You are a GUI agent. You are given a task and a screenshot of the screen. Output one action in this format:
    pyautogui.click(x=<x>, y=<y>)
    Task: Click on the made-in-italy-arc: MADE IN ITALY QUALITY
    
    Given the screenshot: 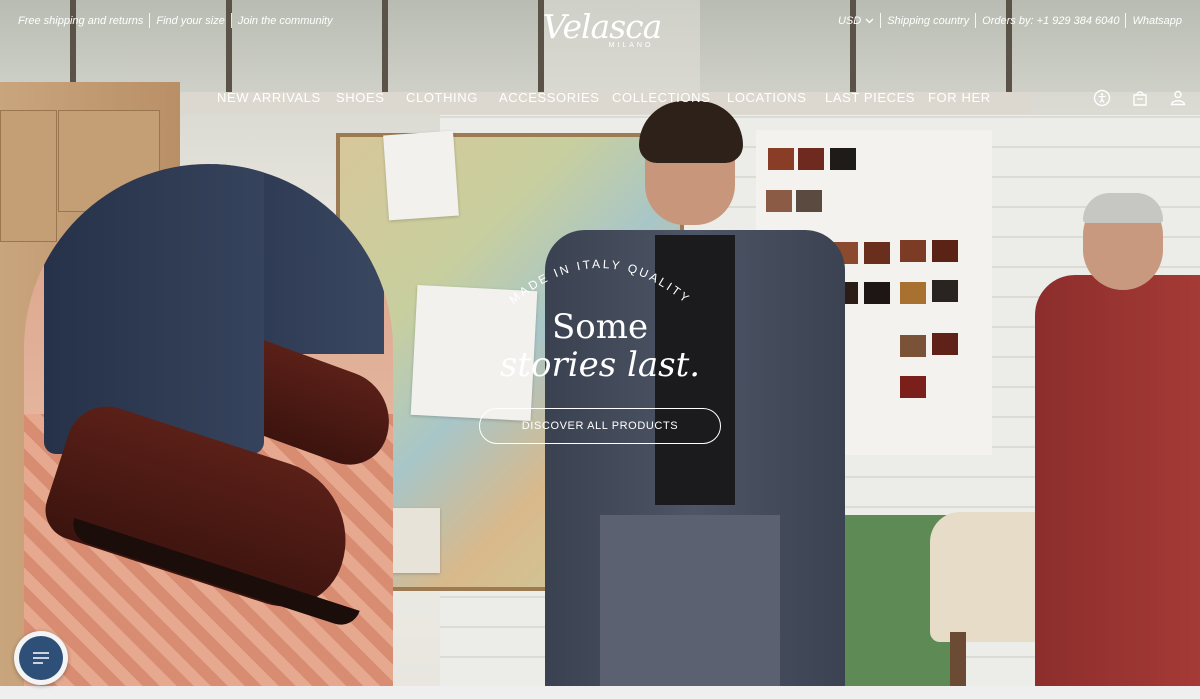 What is the action you would take?
    pyautogui.click(x=599, y=282)
    